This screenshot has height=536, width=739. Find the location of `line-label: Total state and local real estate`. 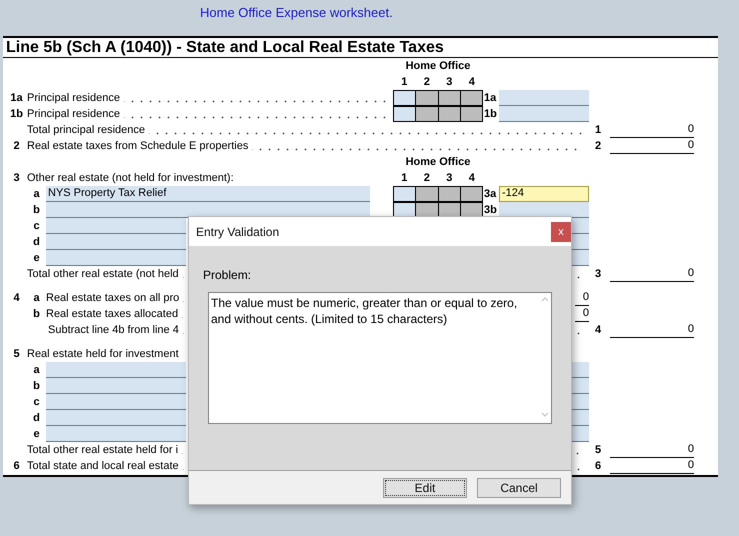

line-label: Total state and local real estate is located at coordinates (103, 466).